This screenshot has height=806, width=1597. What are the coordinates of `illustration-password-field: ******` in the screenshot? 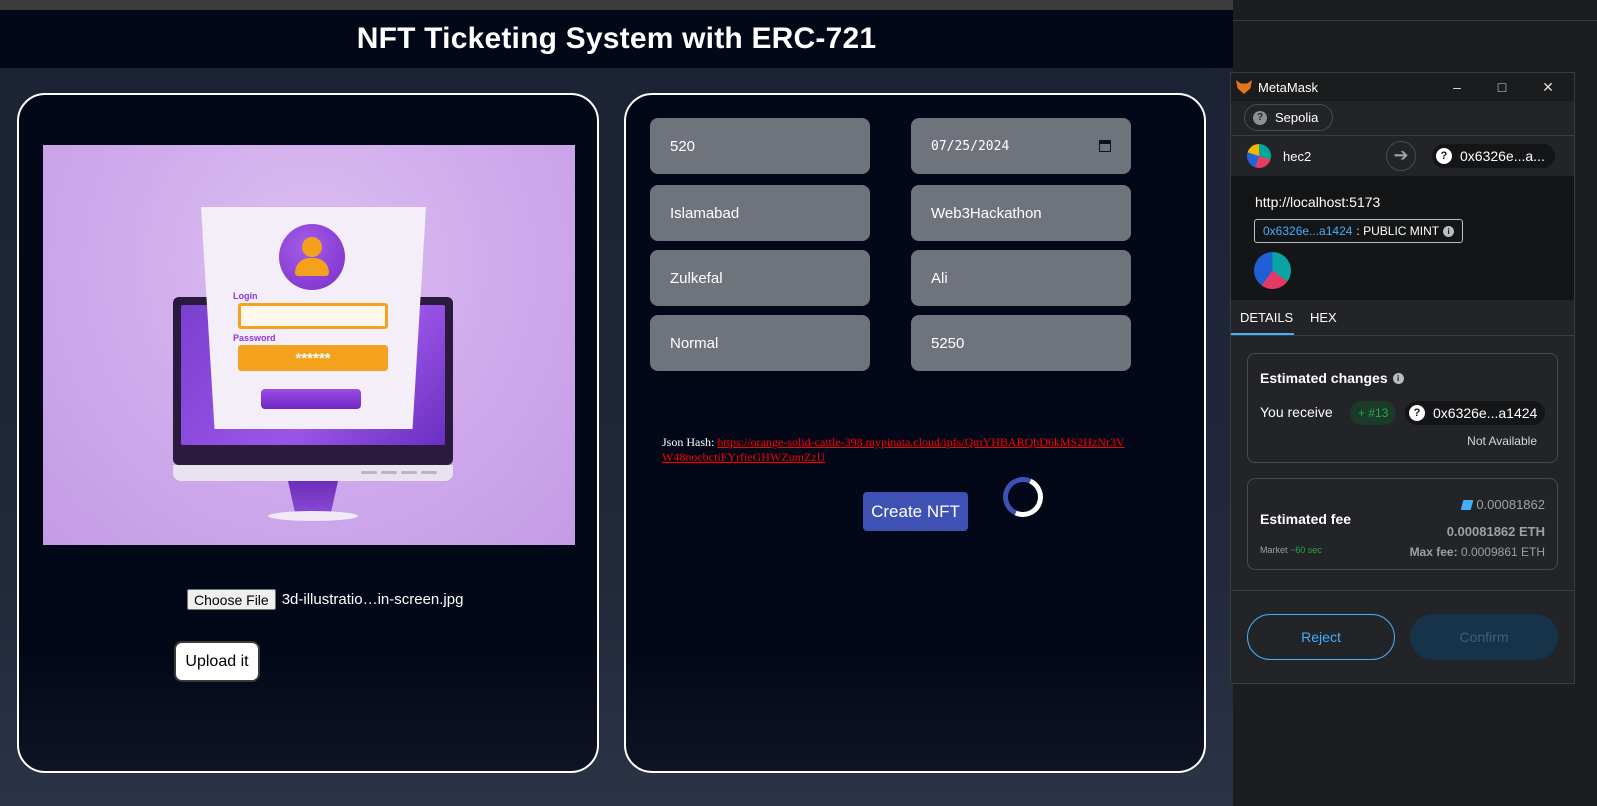 It's located at (313, 358).